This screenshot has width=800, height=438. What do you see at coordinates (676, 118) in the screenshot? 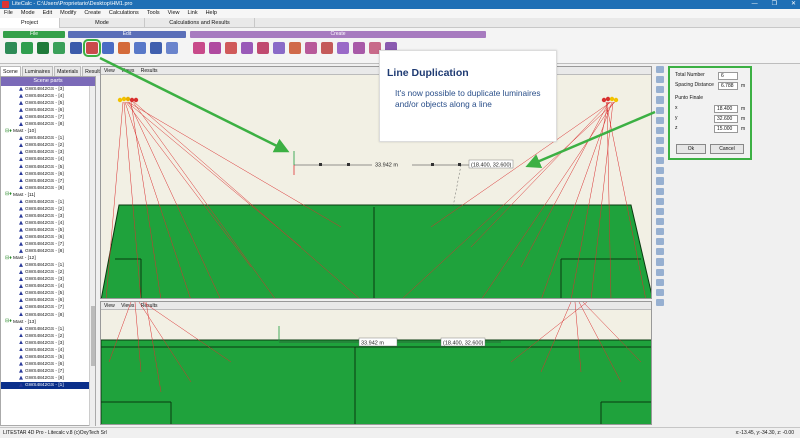
I see `y-label: y` at bounding box center [676, 118].